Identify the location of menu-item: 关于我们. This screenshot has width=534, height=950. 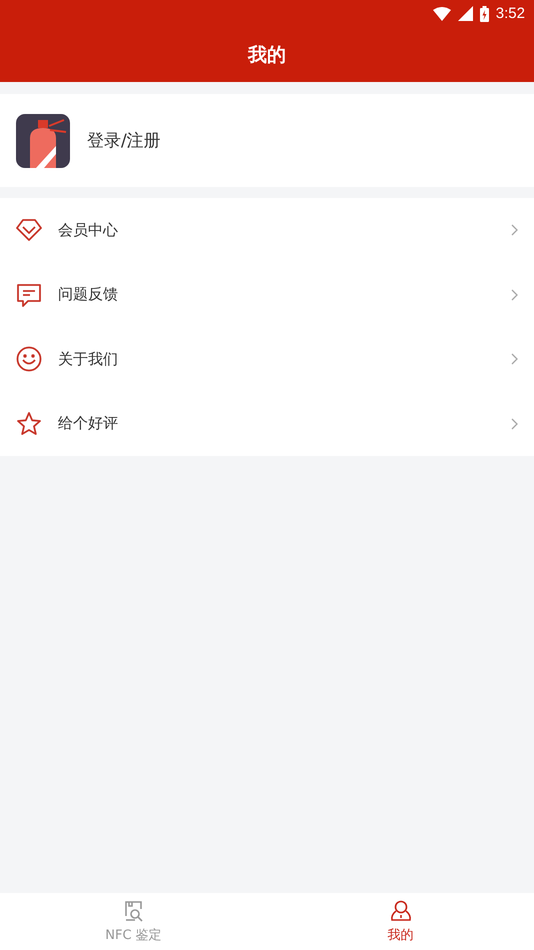
(267, 359).